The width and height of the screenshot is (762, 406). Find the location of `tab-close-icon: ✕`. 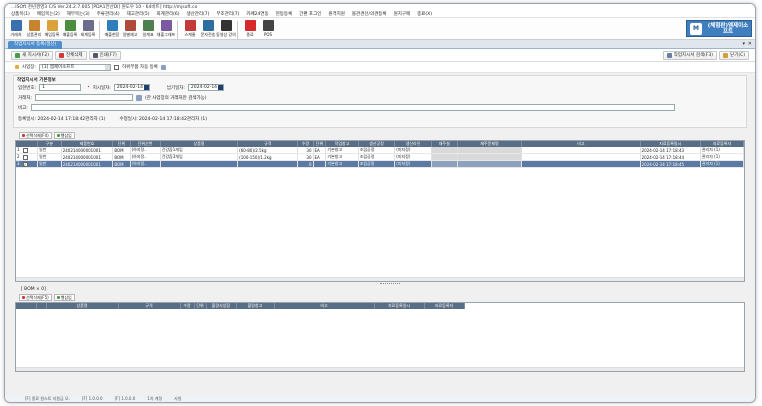

tab-close-icon: ✕ is located at coordinates (750, 44).